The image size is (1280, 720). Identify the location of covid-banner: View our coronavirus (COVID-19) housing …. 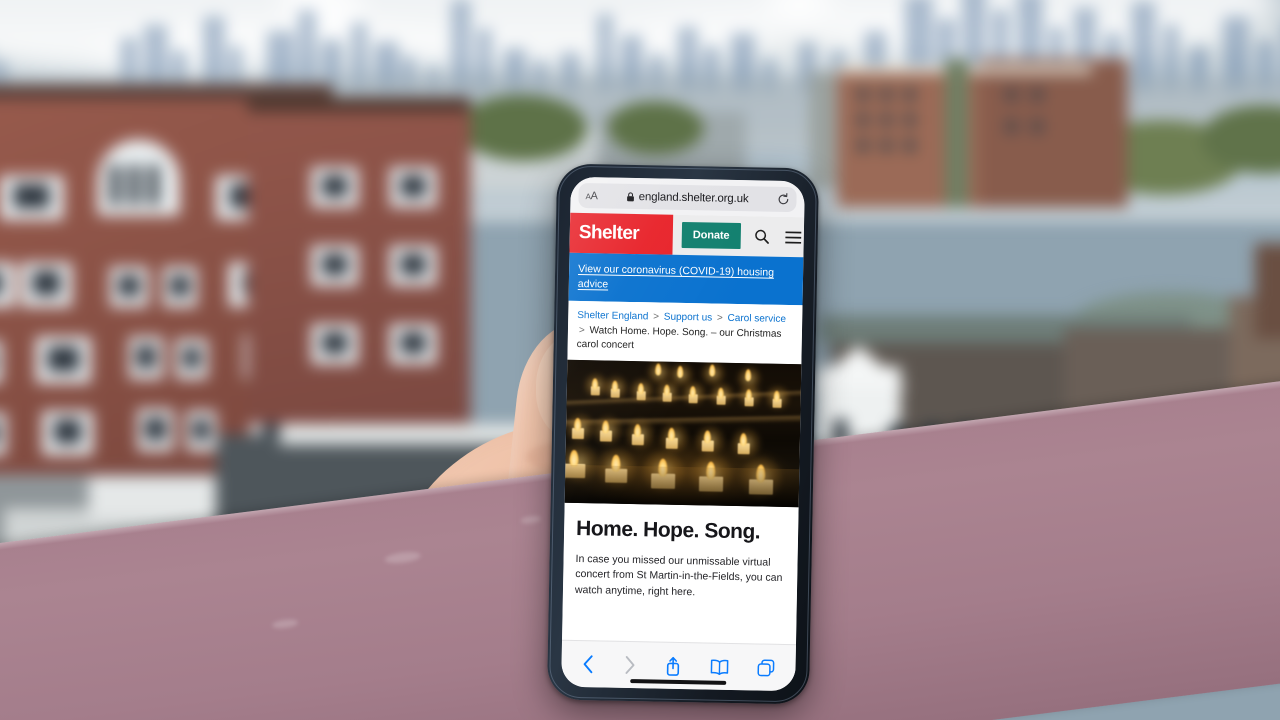
(686, 279).